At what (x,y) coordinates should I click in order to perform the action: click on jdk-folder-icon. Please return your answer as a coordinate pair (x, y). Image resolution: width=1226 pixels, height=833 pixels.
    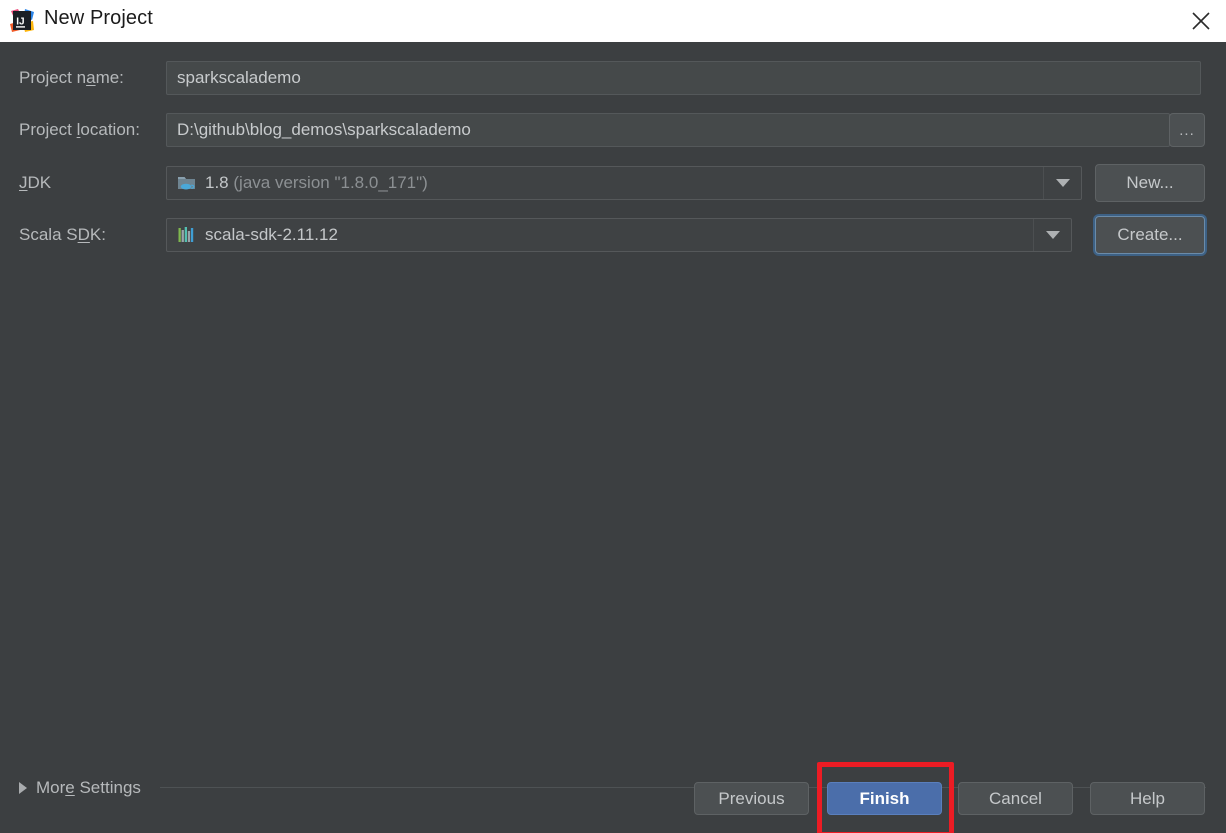
    Looking at the image, I should click on (187, 183).